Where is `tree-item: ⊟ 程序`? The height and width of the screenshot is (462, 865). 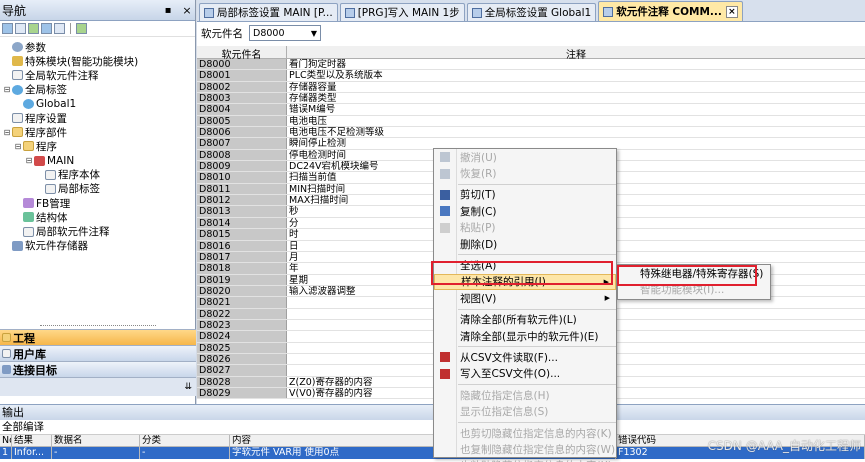
tree-item: ⊟ 程序 is located at coordinates (97, 146).